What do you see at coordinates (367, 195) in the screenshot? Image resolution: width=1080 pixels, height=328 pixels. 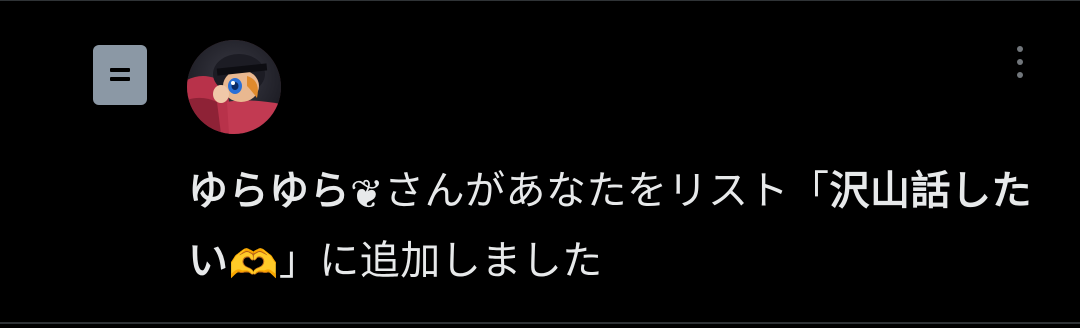 I see `user-name-emoji: ❦` at bounding box center [367, 195].